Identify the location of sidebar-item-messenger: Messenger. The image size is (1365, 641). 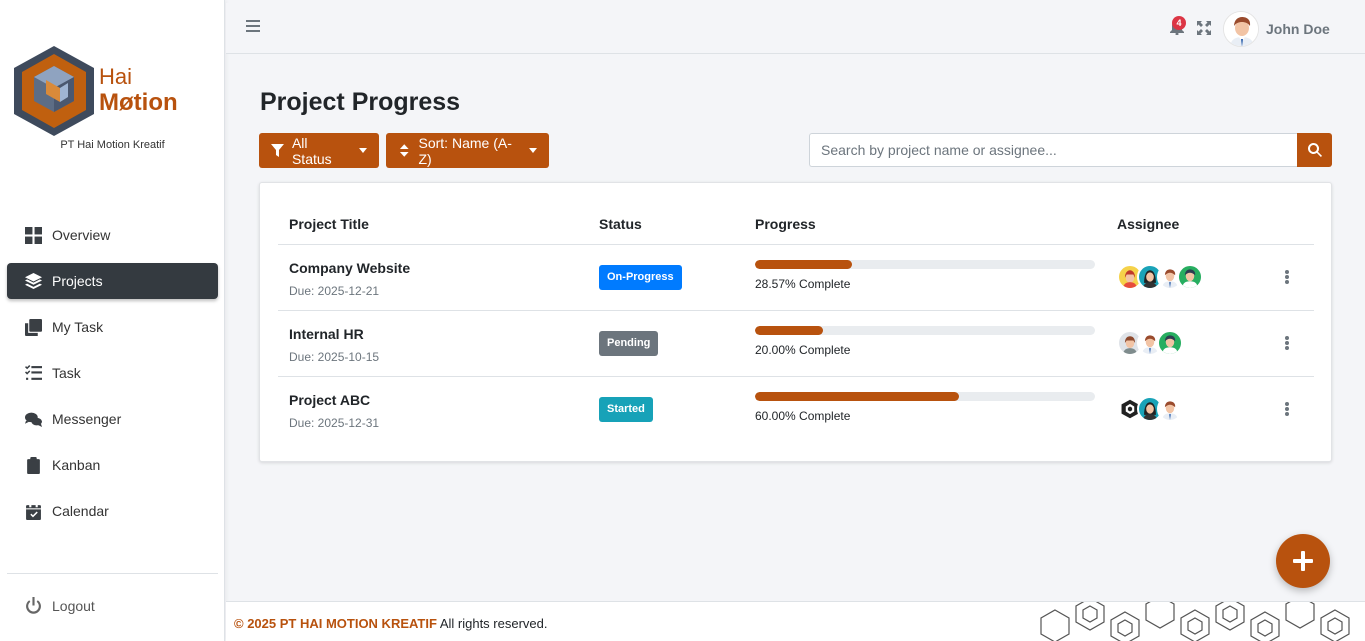
(112, 419).